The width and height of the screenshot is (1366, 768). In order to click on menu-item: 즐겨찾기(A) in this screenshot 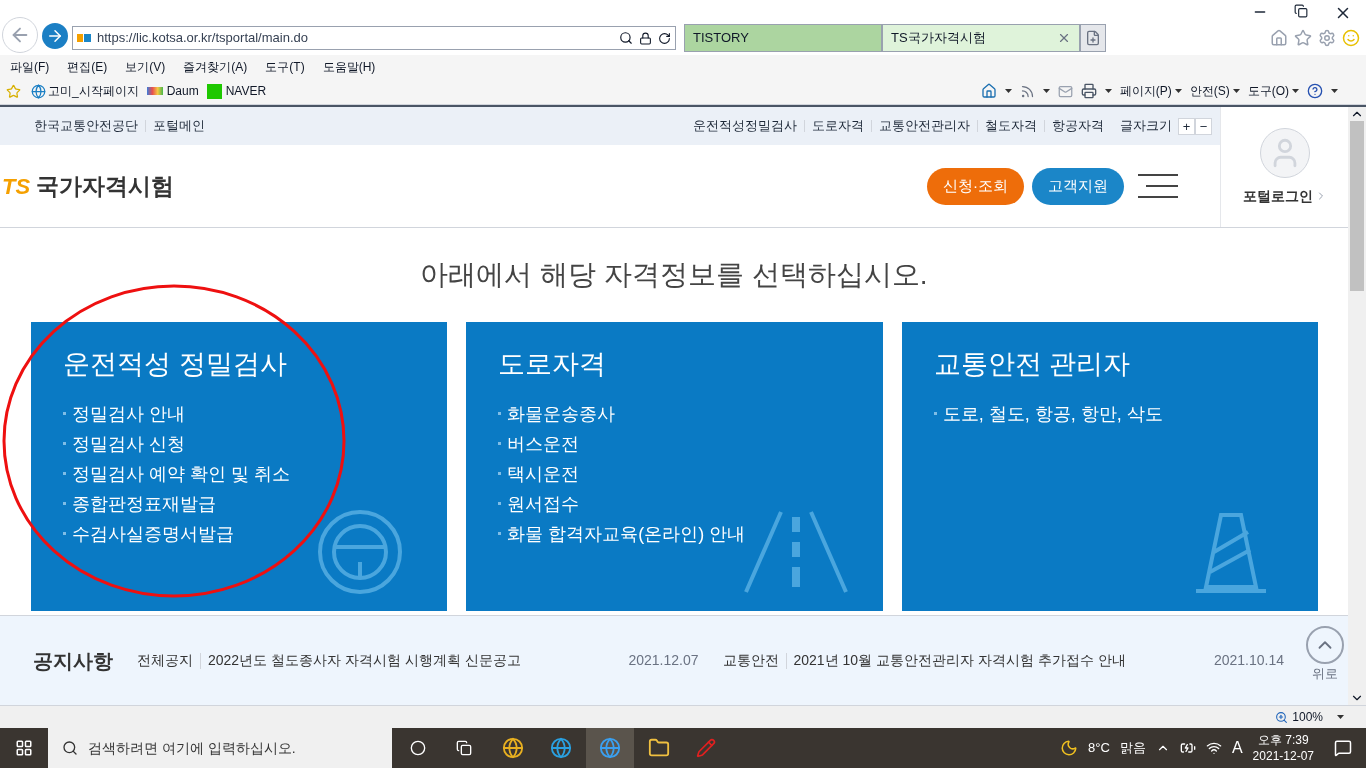, I will do `click(215, 66)`.